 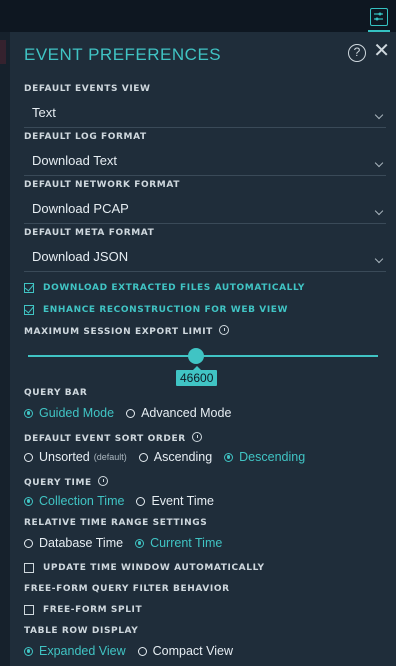 What do you see at coordinates (58, 483) in the screenshot?
I see `query-time-label-text: QUERY TIME` at bounding box center [58, 483].